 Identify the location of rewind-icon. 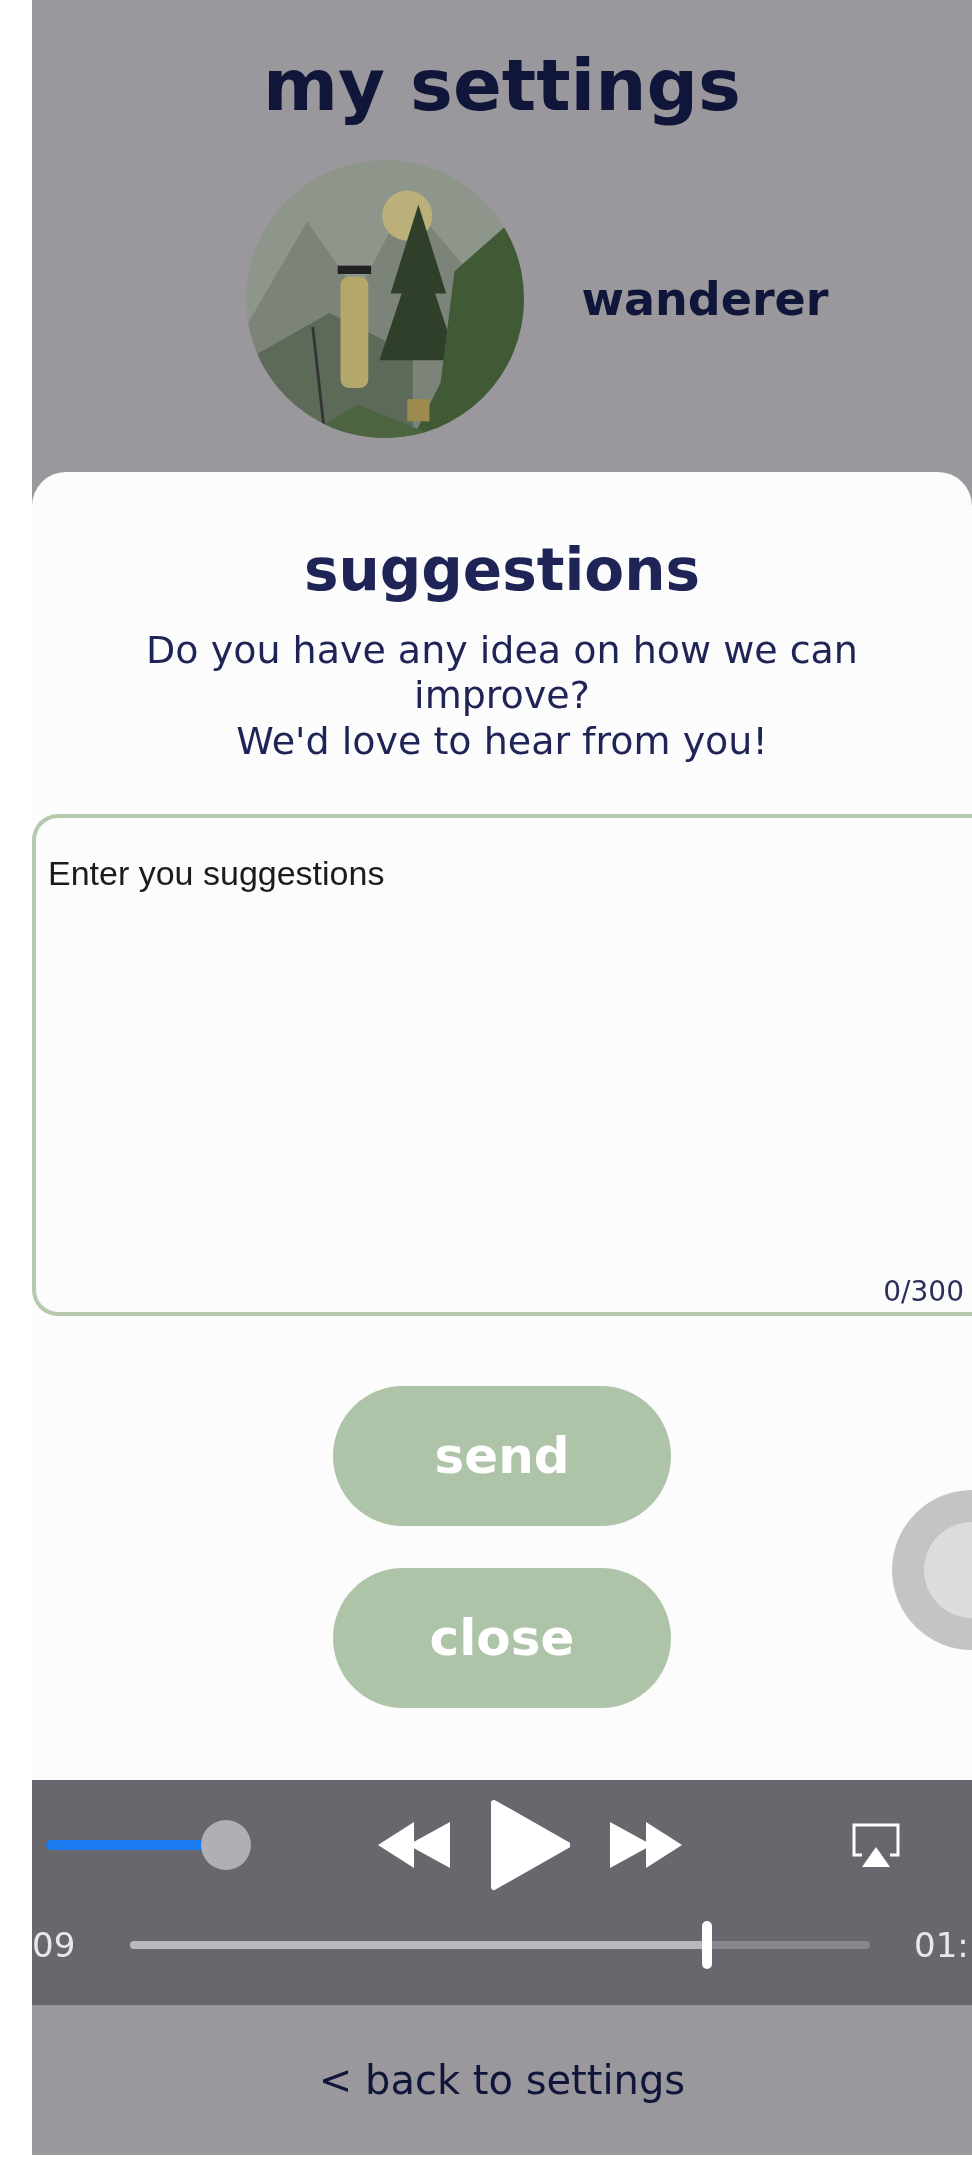
(414, 1845).